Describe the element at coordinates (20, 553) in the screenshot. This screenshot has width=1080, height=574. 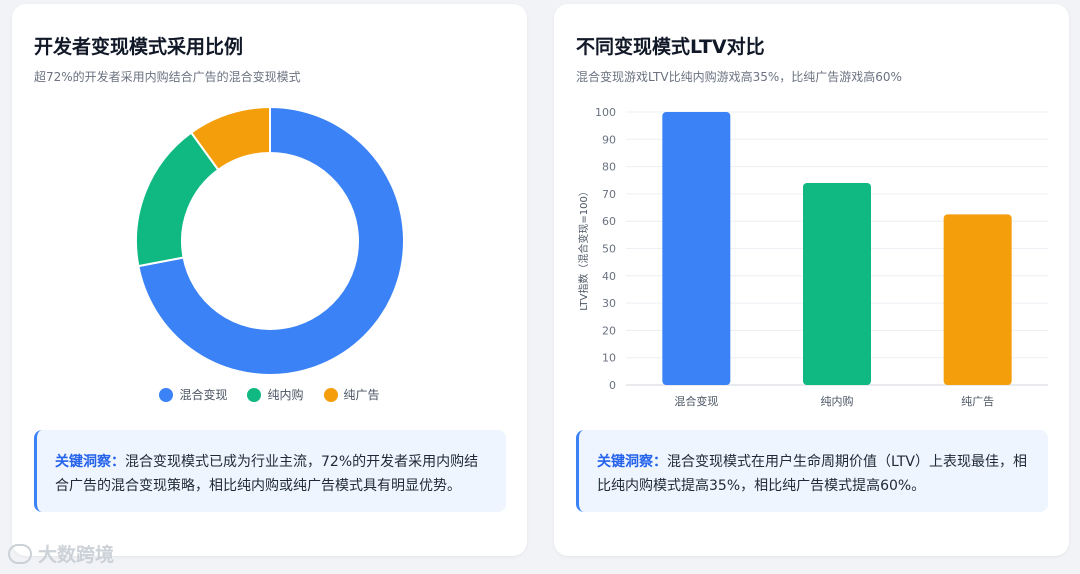
I see `watermark-logo-icon` at that location.